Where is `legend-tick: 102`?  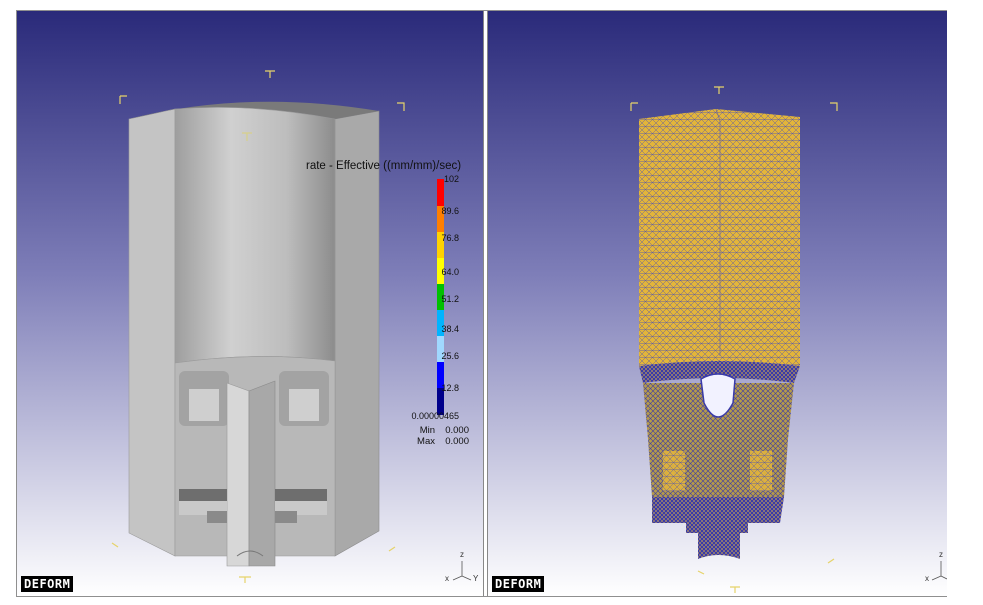
legend-tick: 102 is located at coordinates (451, 179).